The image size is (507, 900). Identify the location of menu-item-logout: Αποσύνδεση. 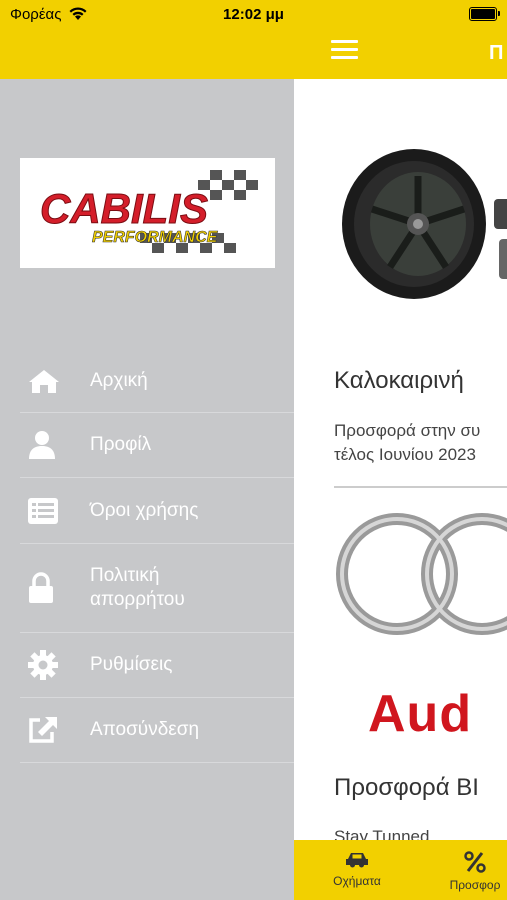
(157, 730).